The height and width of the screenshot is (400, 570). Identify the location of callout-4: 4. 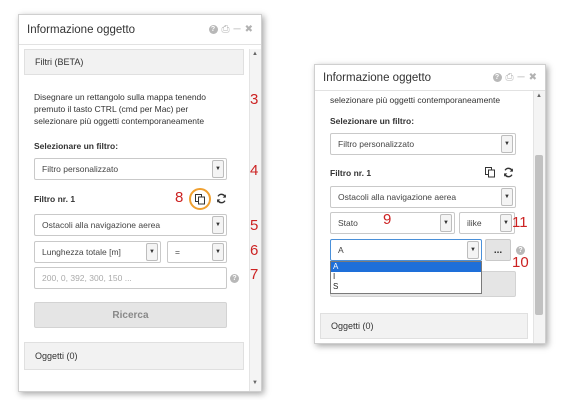
(254, 170).